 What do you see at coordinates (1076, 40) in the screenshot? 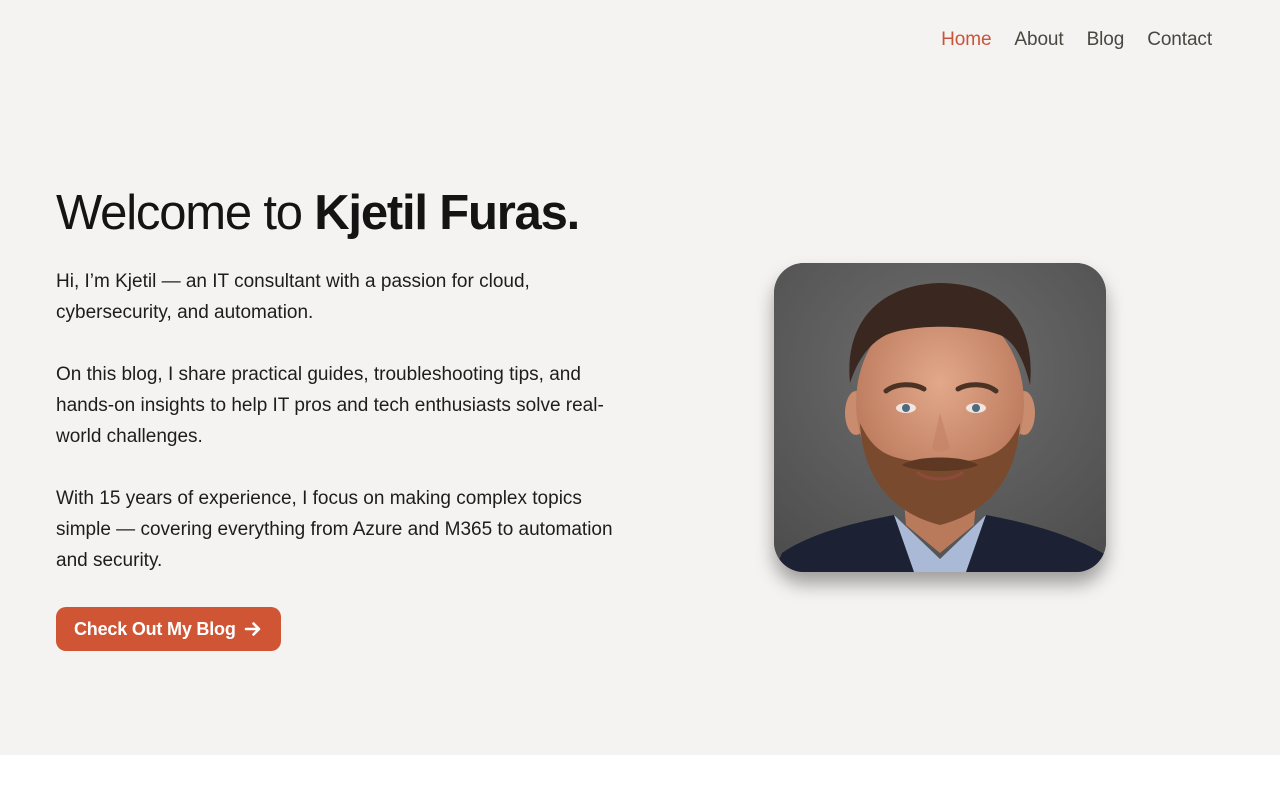
I see `main-nav: Home About Blog Contact` at bounding box center [1076, 40].